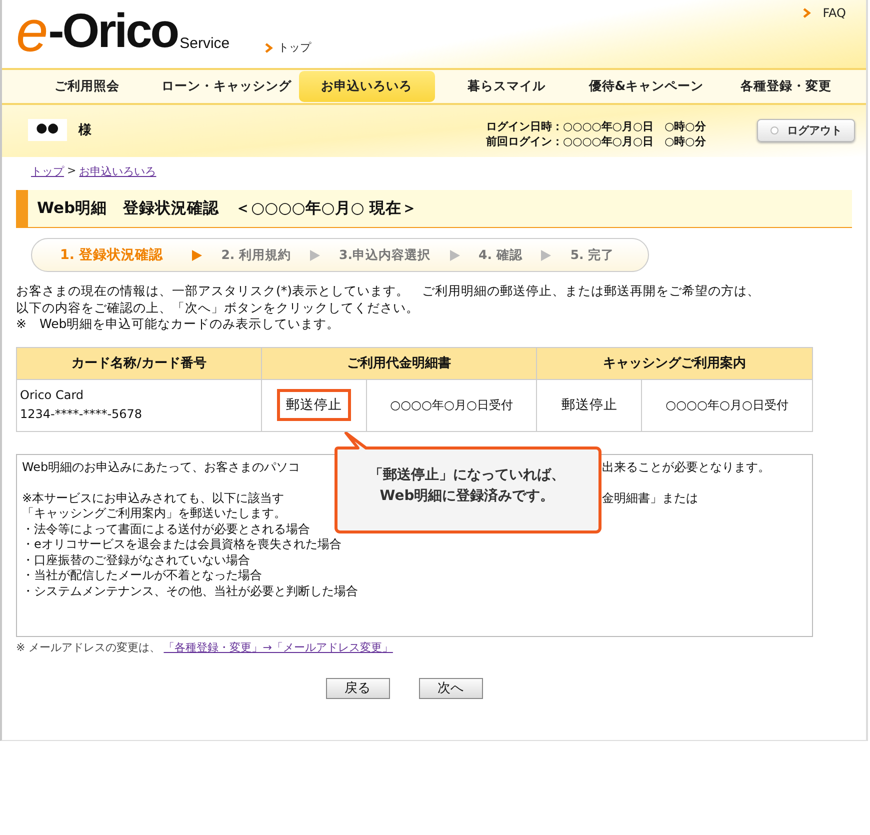 This screenshot has width=870, height=835. I want to click on nav-button: 戻る, so click(358, 688).